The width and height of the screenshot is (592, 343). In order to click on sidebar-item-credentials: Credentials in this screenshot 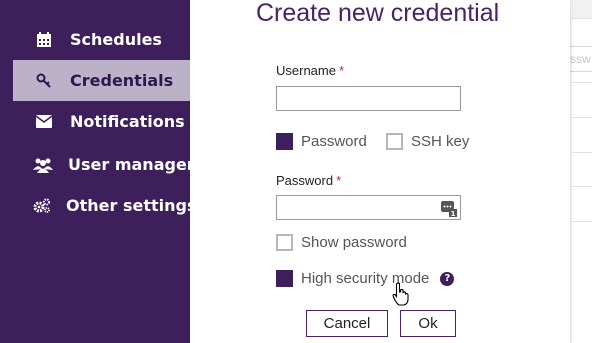, I will do `click(101, 80)`.